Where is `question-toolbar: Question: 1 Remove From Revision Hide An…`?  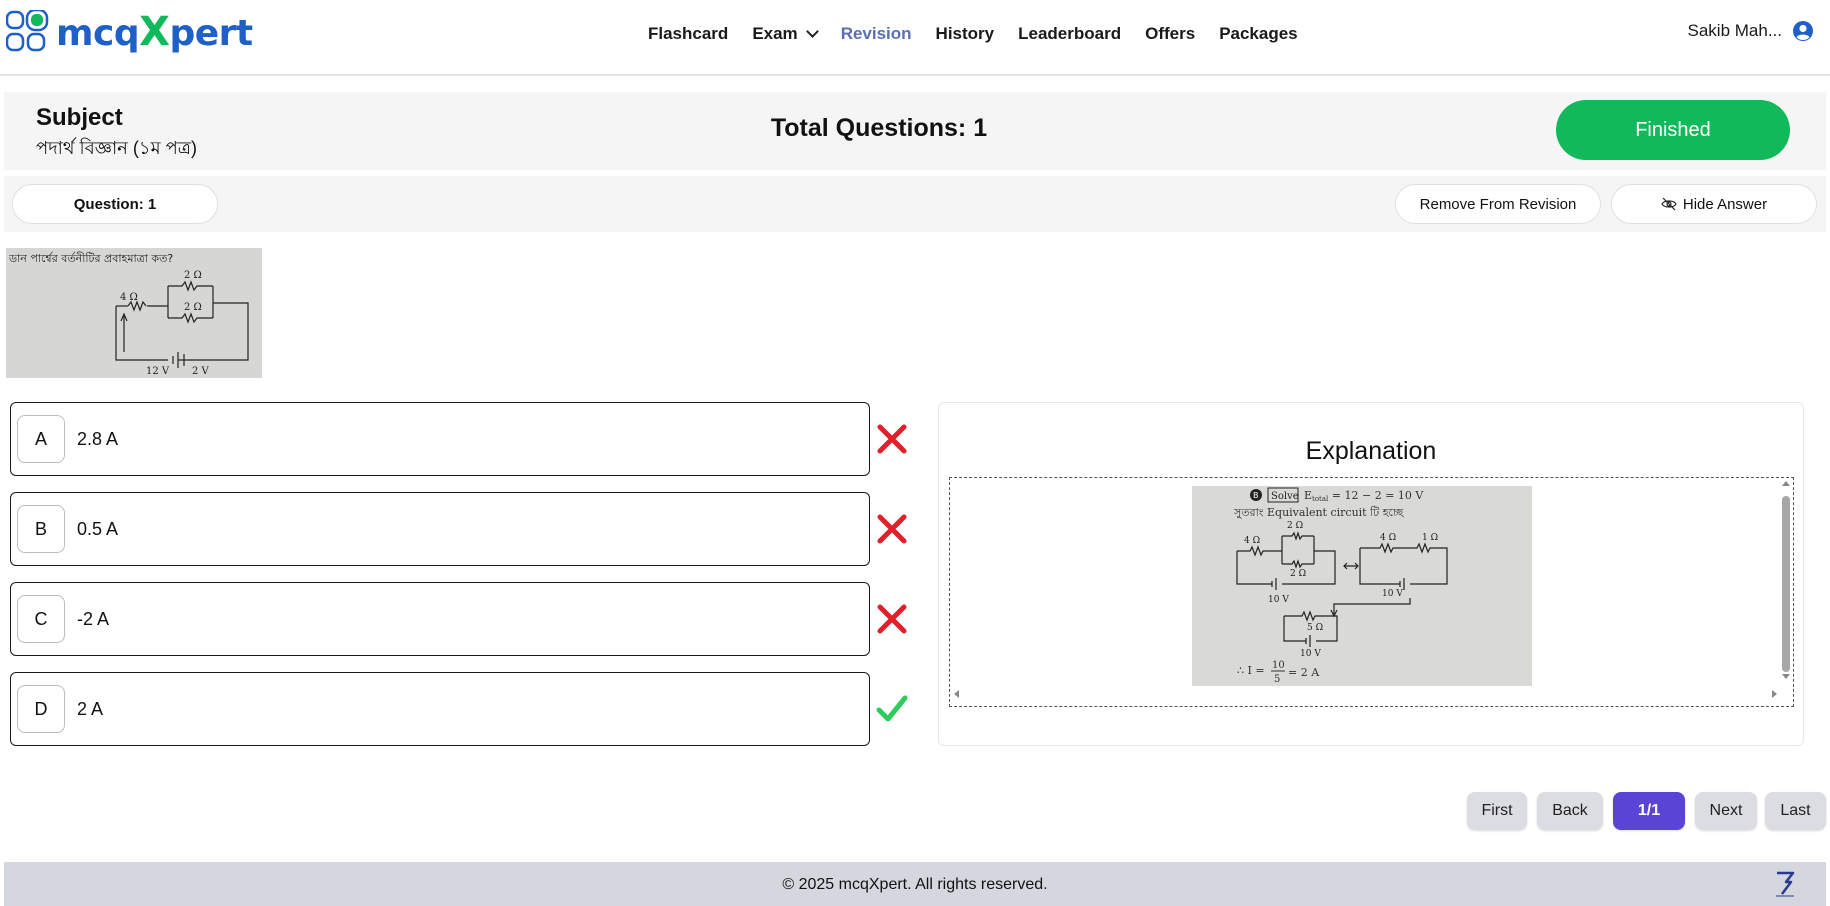
question-toolbar: Question: 1 Remove From Revision Hide An… is located at coordinates (915, 204).